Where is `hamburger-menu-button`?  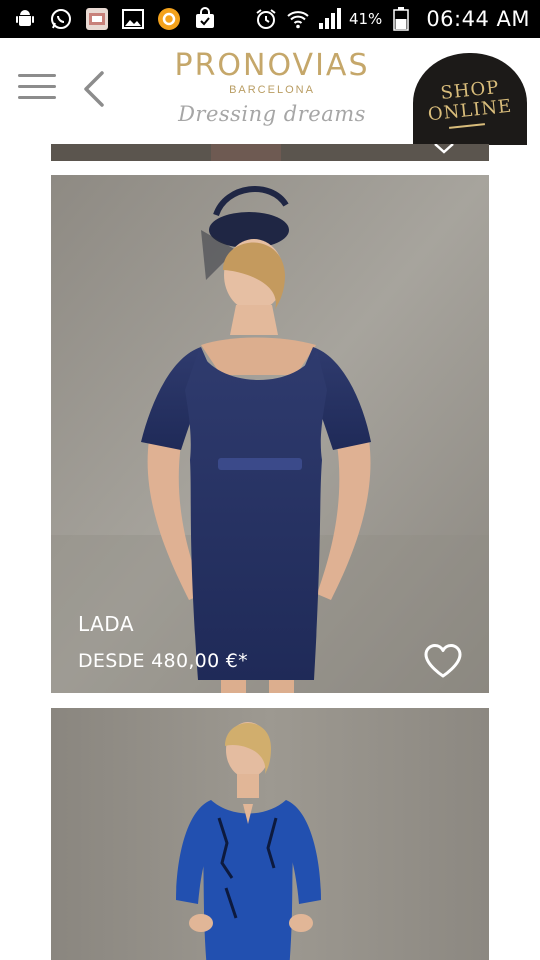 hamburger-menu-button is located at coordinates (37, 87).